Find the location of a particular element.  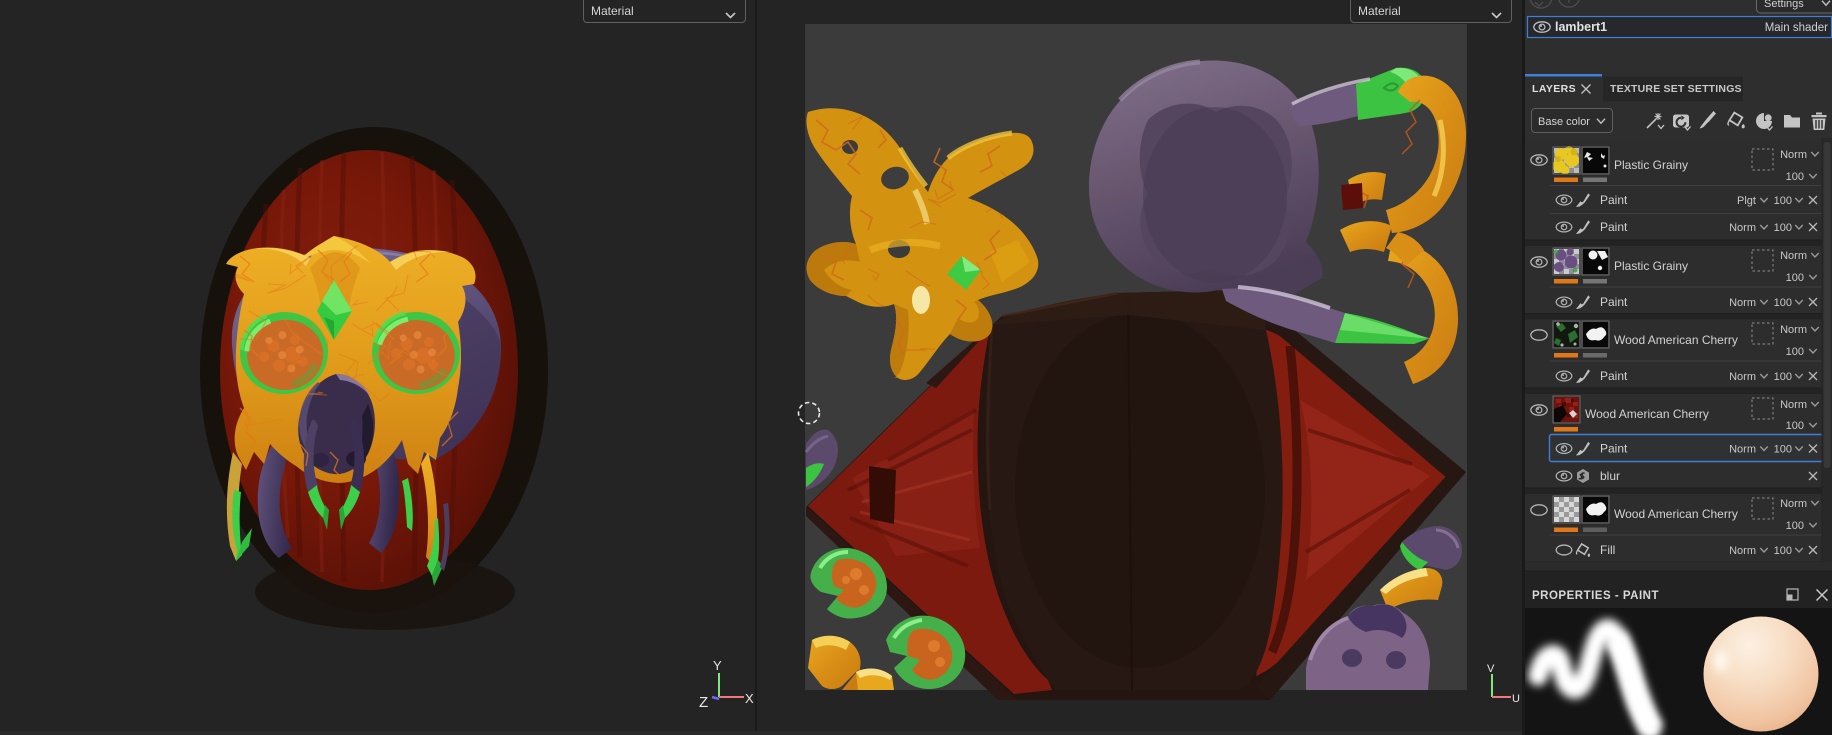

svg-text: LAYERS is located at coordinates (1554, 89).